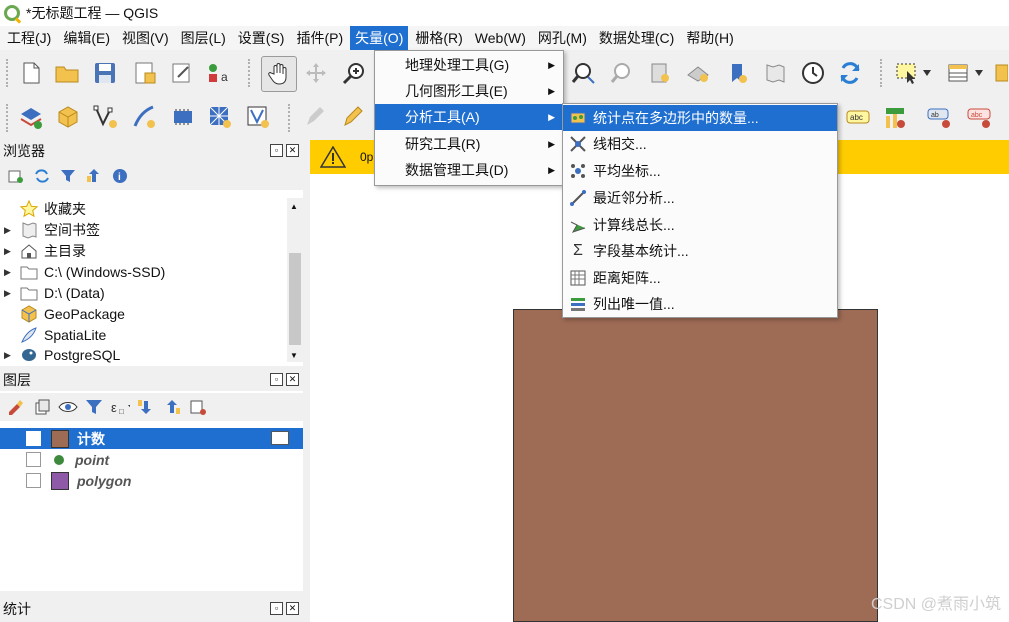  Describe the element at coordinates (198, 407) in the screenshot. I see `remove-layer-icon` at that location.